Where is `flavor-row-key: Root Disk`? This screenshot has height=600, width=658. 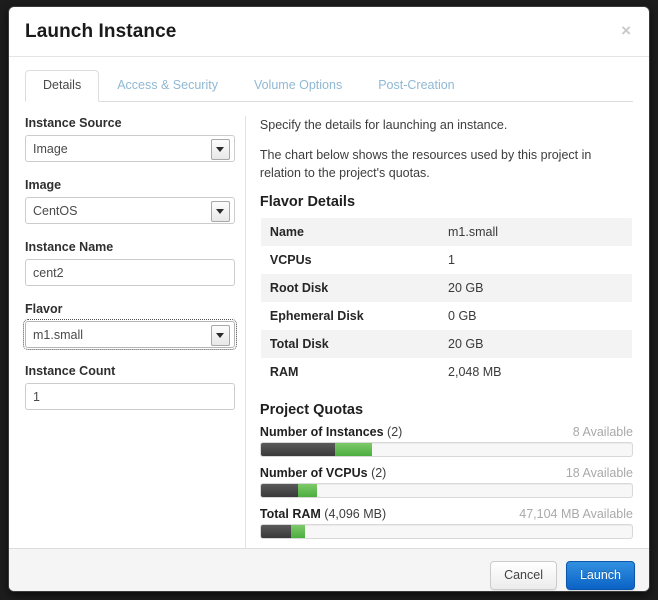
flavor-row-key: Root Disk is located at coordinates (299, 288).